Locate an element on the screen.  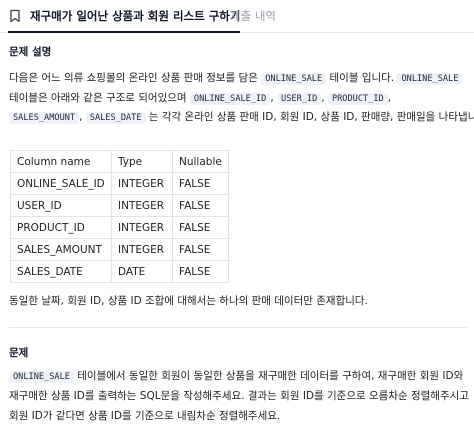
table-row: SALES_AMOUNT INTEGER FALSE is located at coordinates (119, 249).